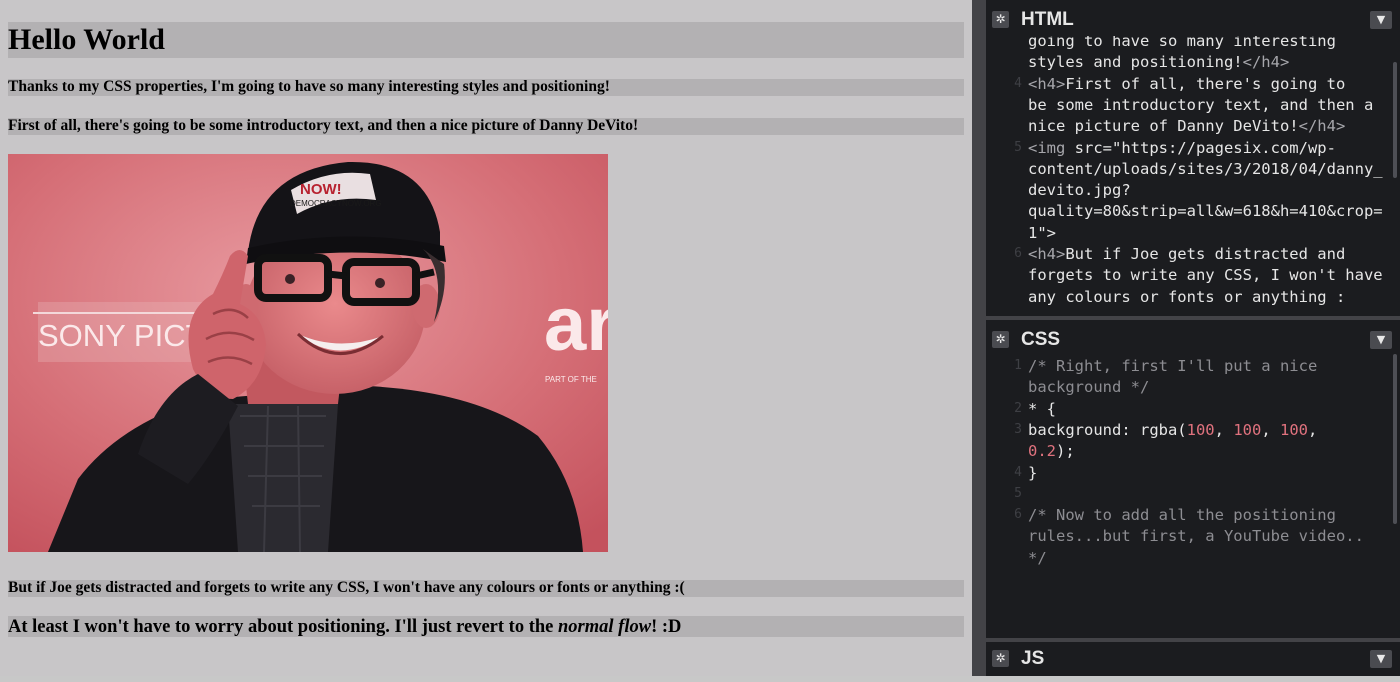 This screenshot has width=1400, height=682. What do you see at coordinates (1193, 340) in the screenshot?
I see `css-pane-header: ✲ CSS ▼` at bounding box center [1193, 340].